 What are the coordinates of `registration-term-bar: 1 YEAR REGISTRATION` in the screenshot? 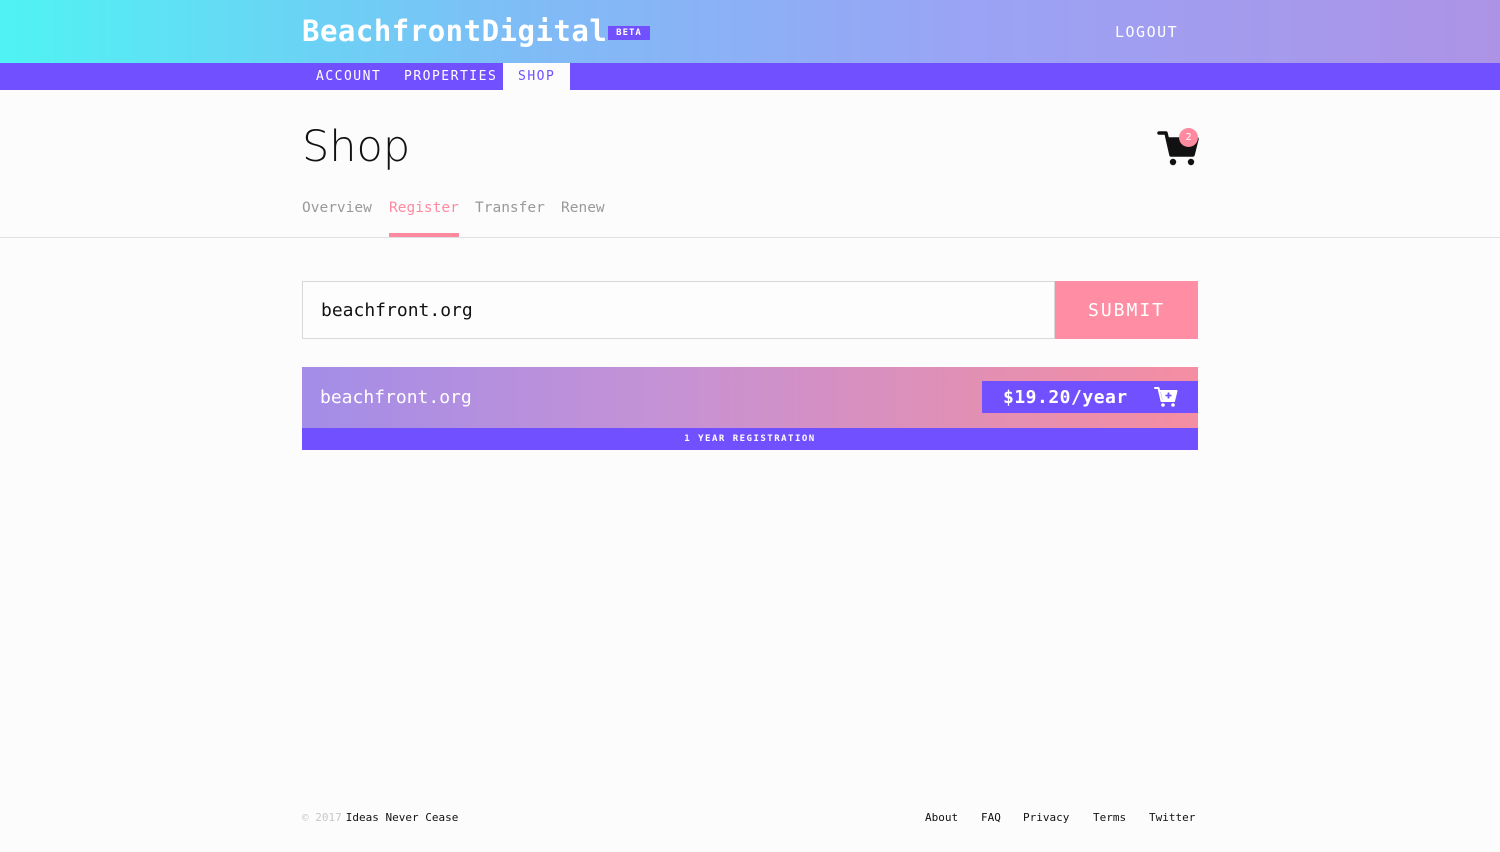 It's located at (750, 439).